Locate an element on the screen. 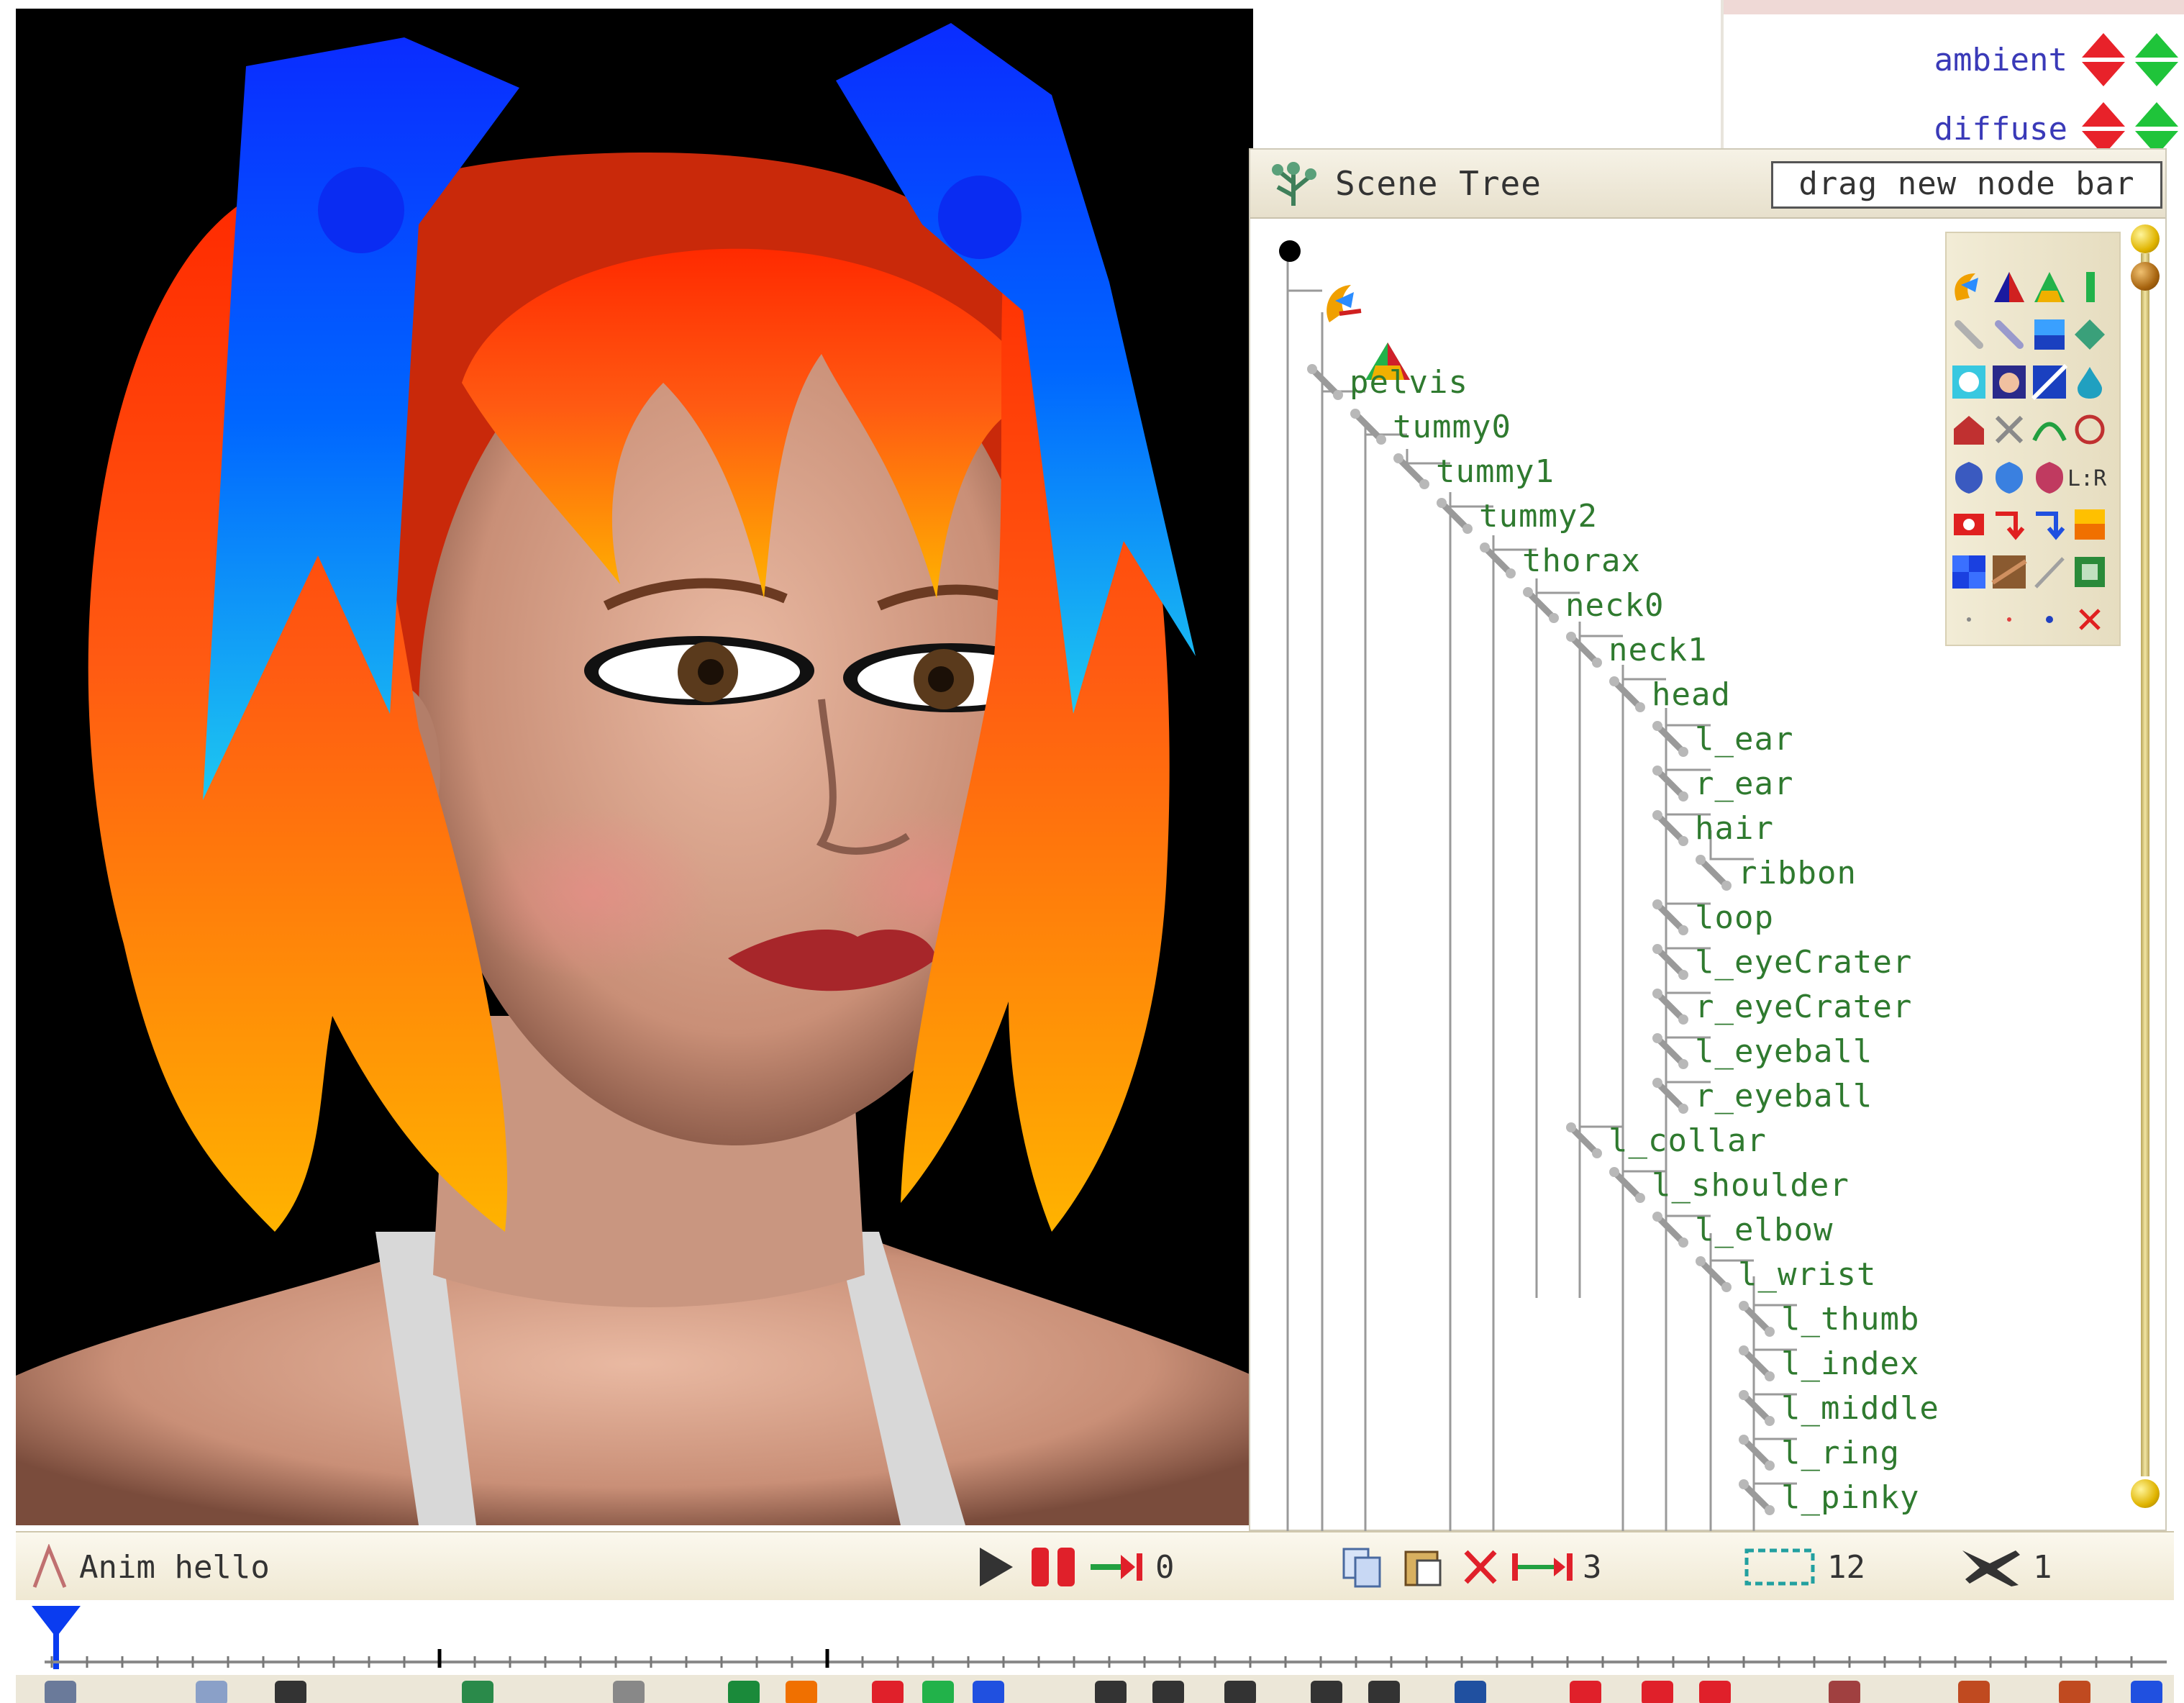 This screenshot has width=2184, height=1703. scroll-down-knob is located at coordinates (2145, 1493).